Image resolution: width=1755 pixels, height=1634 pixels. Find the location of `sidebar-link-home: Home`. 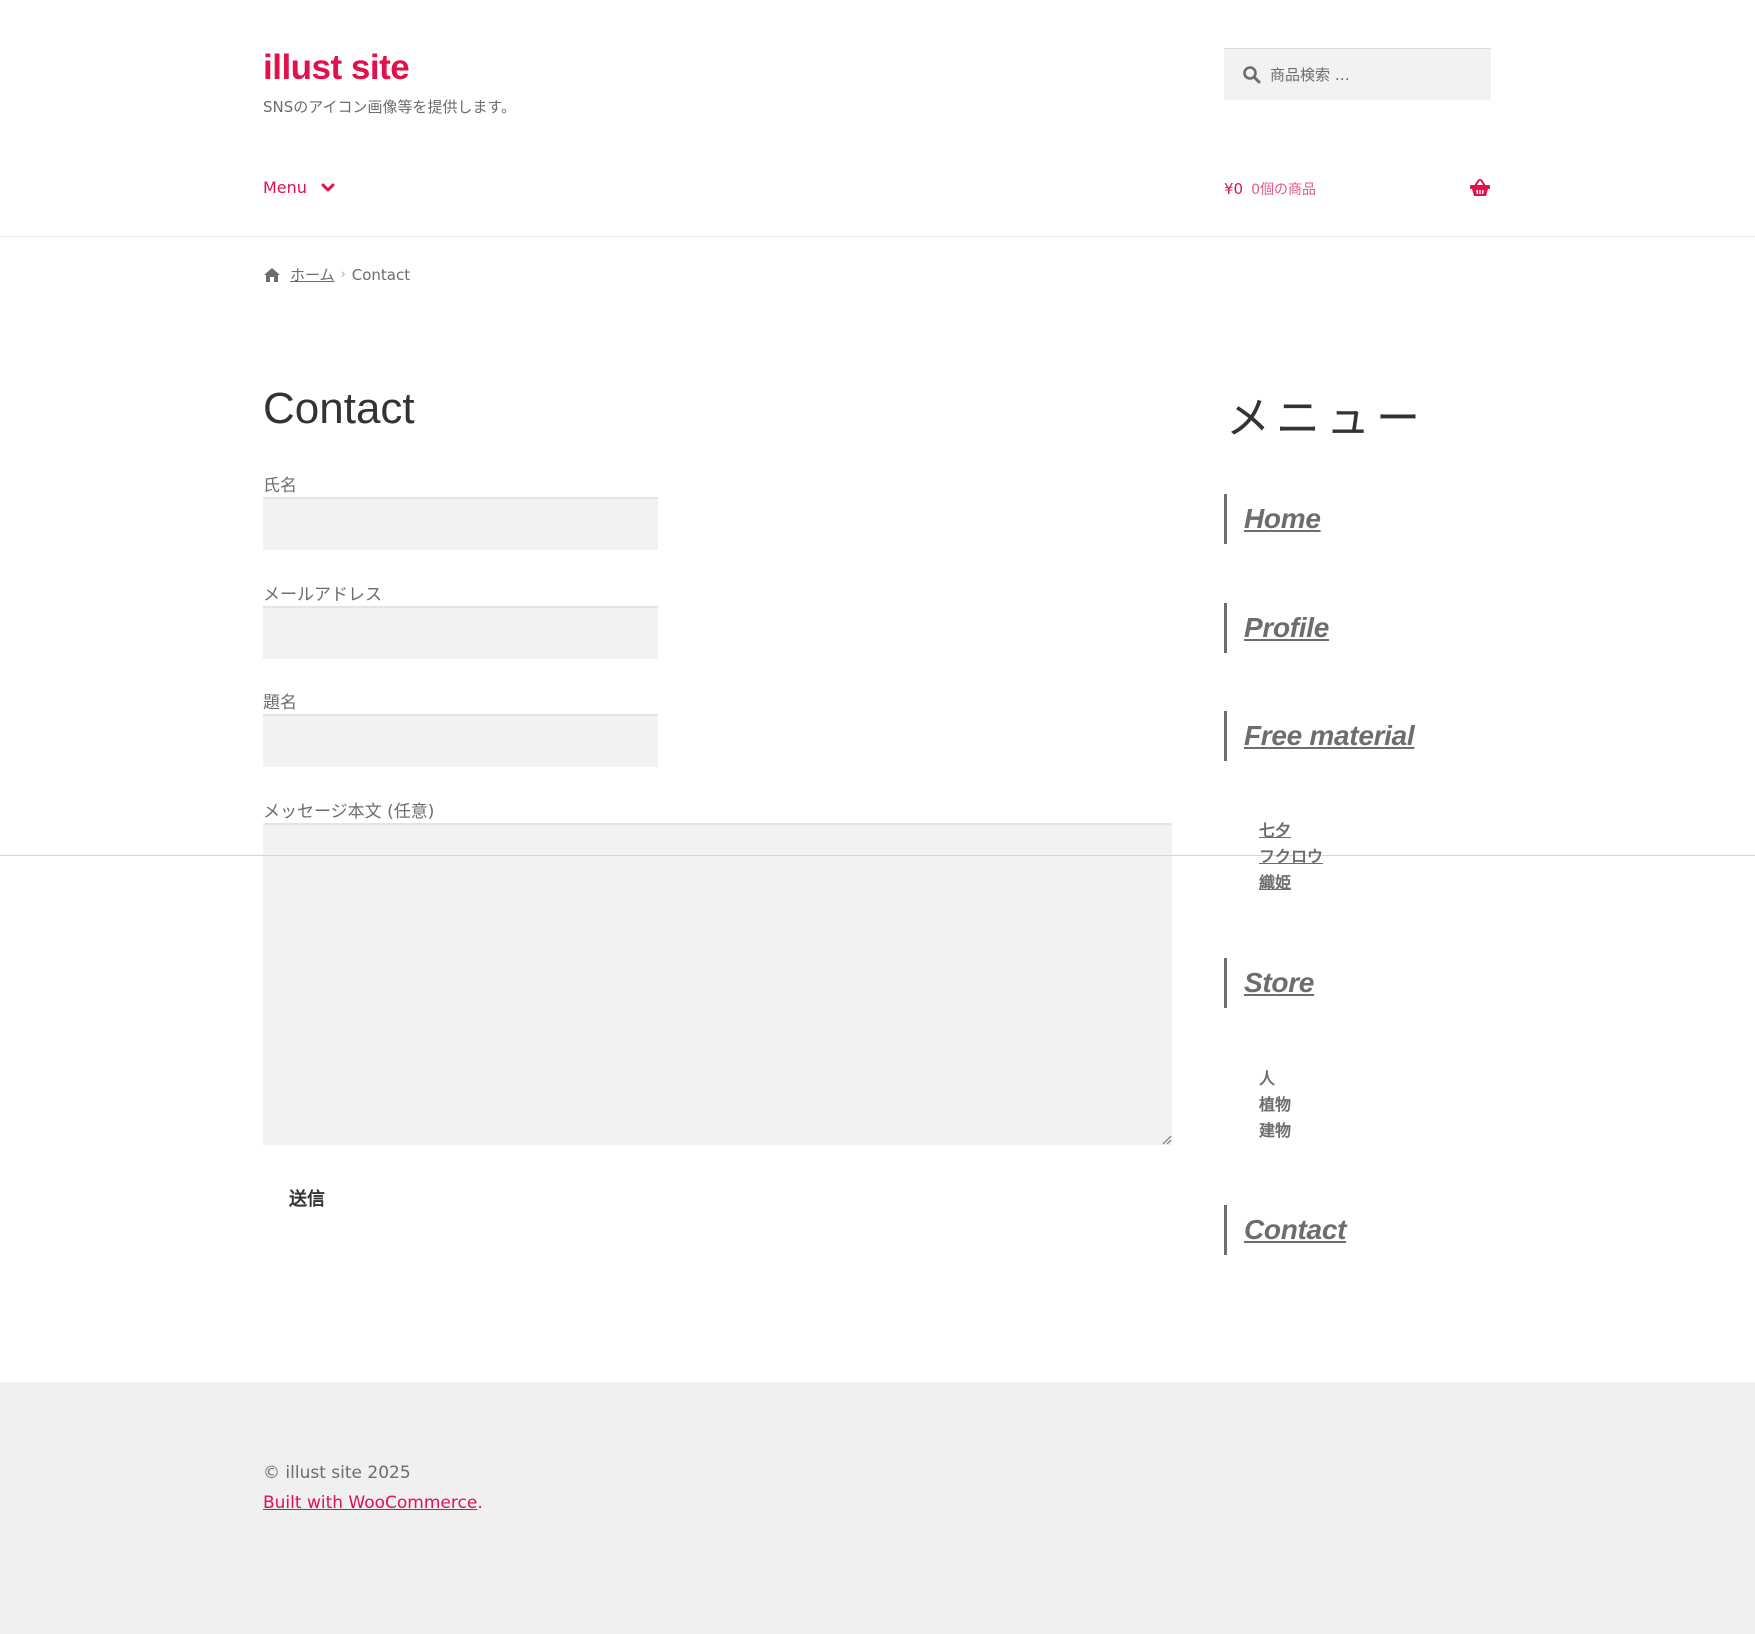

sidebar-link-home: Home is located at coordinates (1282, 519).